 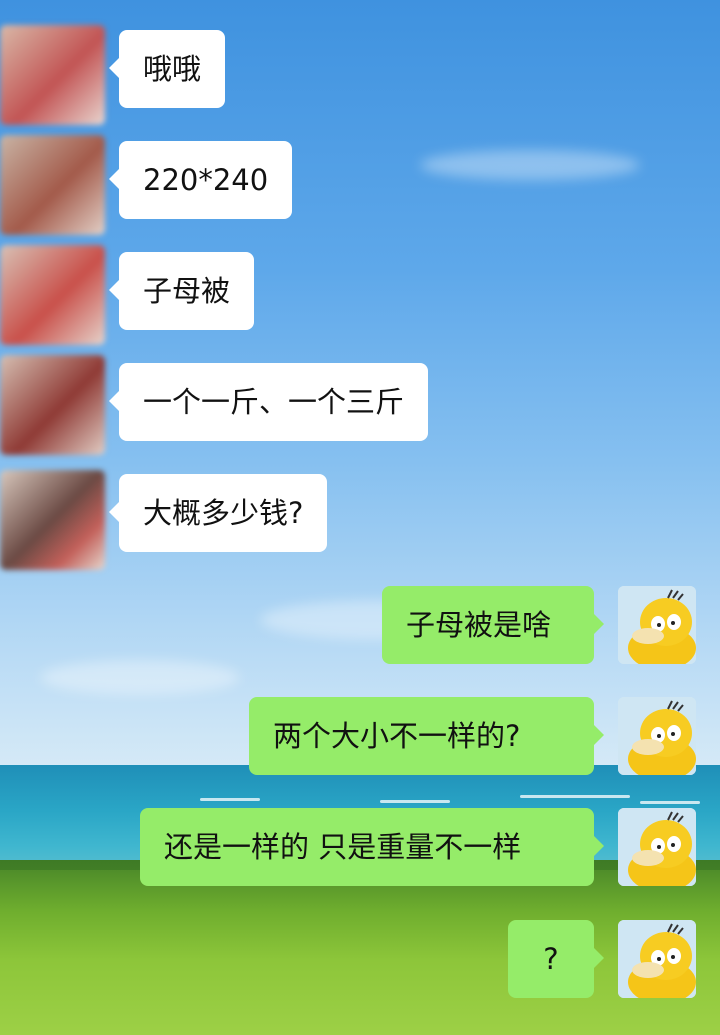 I want to click on incoming-message-bubble: 哦哦, so click(x=167, y=69).